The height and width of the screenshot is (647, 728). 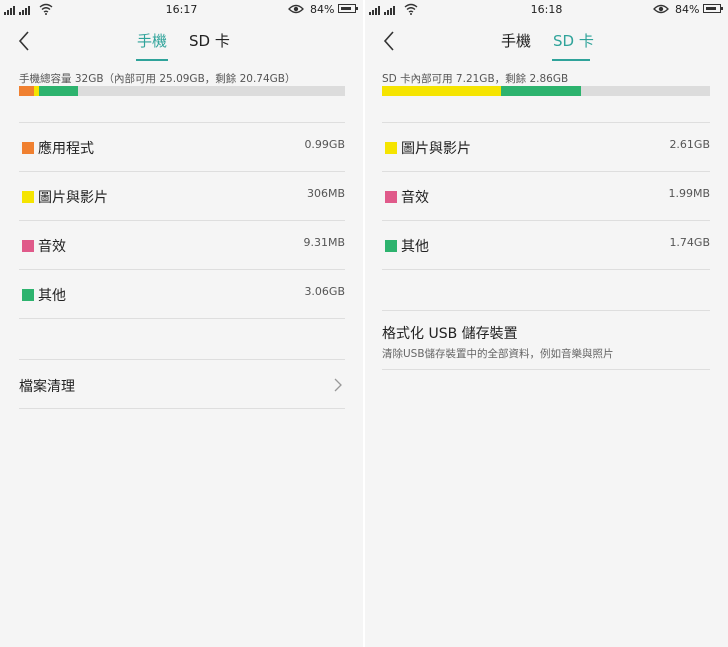 I want to click on list-item-value: 9.31MB, so click(x=324, y=242).